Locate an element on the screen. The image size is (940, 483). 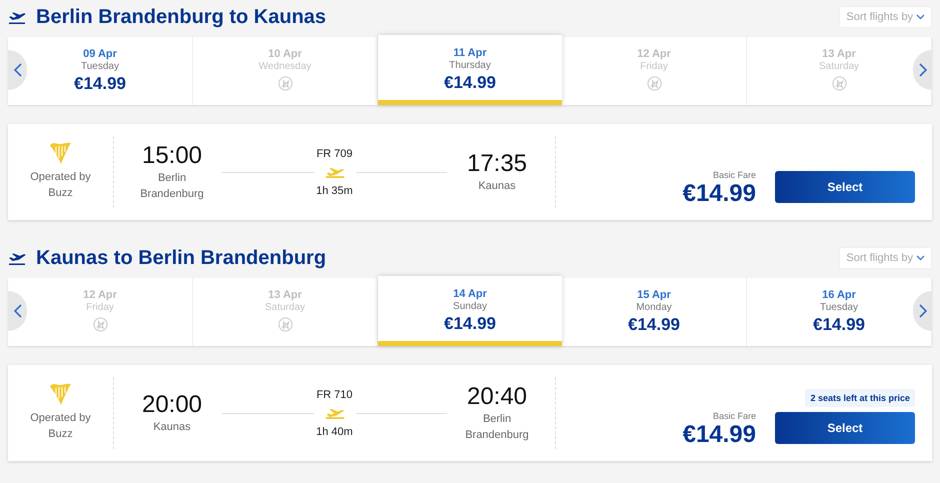
day-date: 14 Apr is located at coordinates (470, 294).